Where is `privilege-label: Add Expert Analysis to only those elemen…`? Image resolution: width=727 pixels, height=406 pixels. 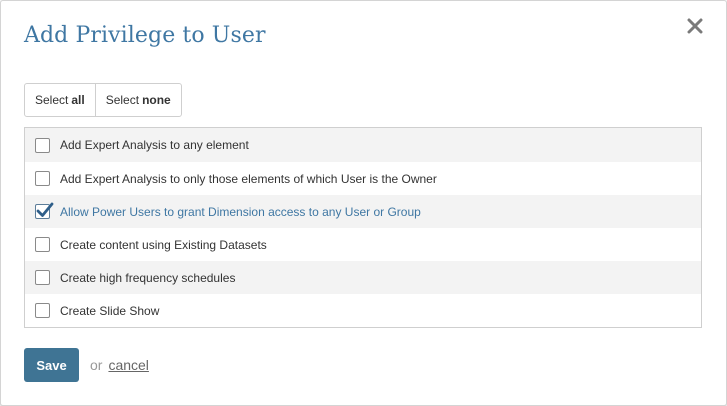
privilege-label: Add Expert Analysis to only those elemen… is located at coordinates (248, 178).